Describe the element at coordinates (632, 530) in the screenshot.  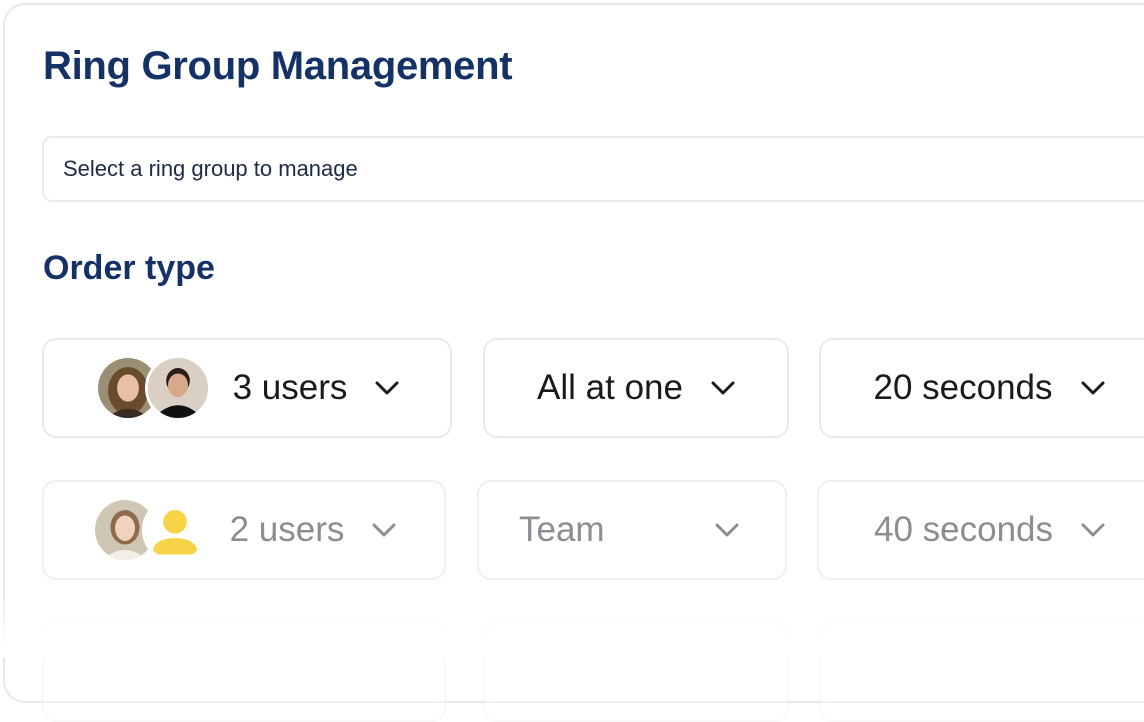
I see `order-type-dropdown: Team` at that location.